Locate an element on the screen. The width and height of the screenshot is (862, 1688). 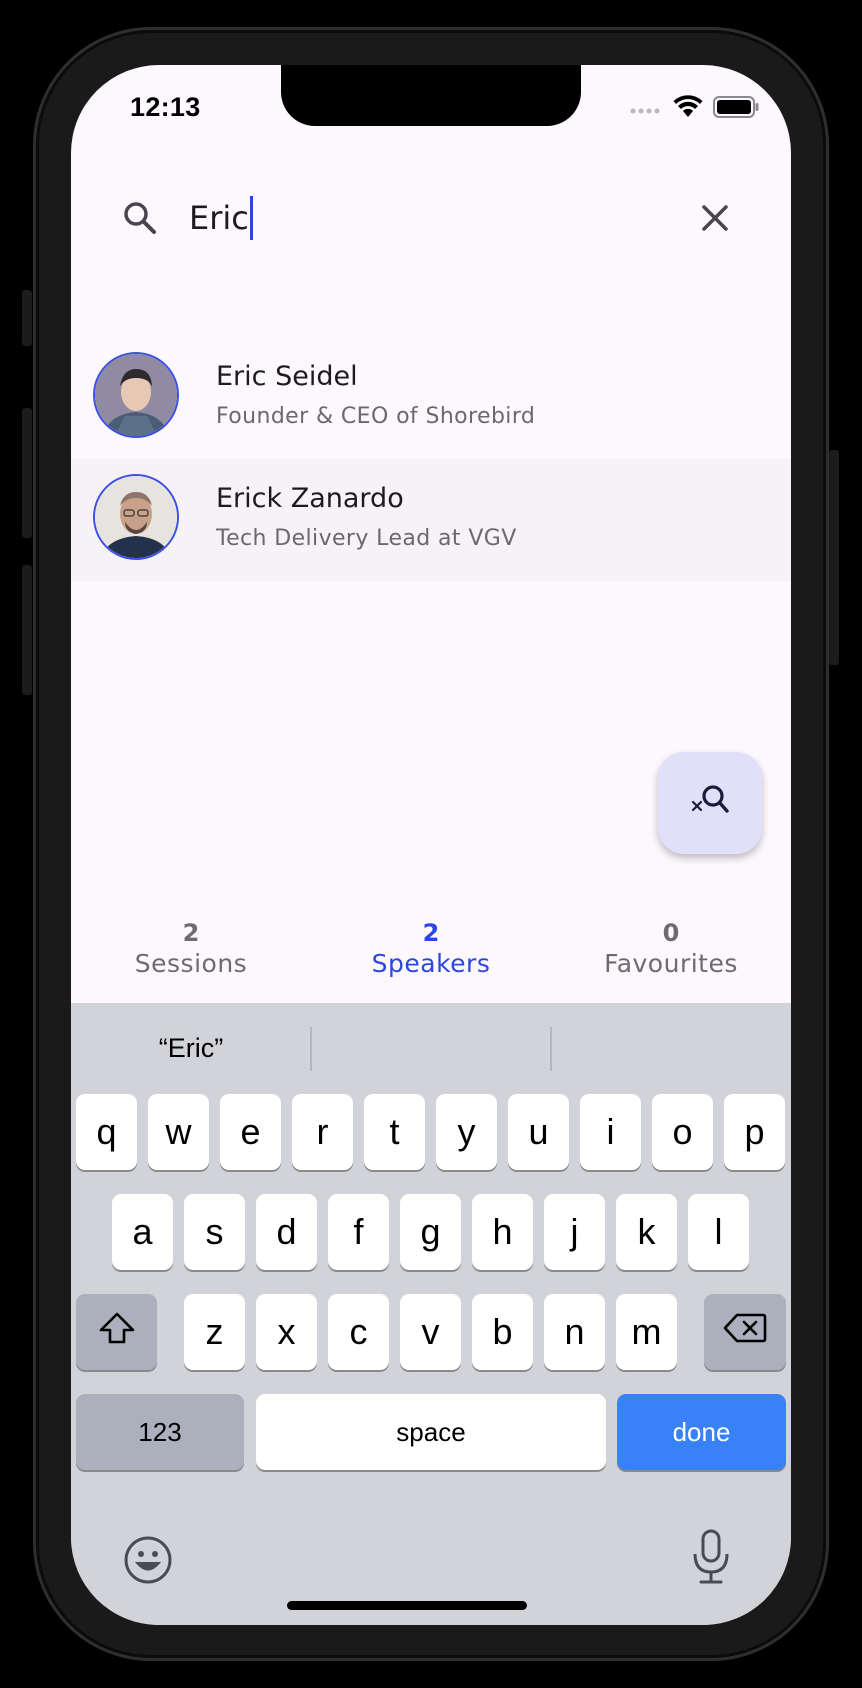
shift-icon is located at coordinates (117, 1332).